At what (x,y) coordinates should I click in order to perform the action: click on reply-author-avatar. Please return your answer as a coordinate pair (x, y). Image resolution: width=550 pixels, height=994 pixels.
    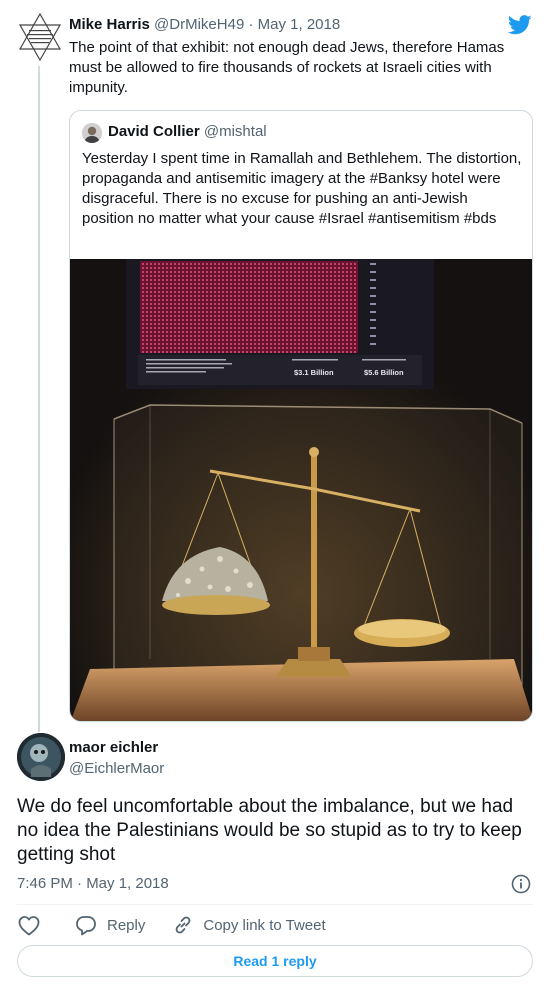
    Looking at the image, I should click on (41, 757).